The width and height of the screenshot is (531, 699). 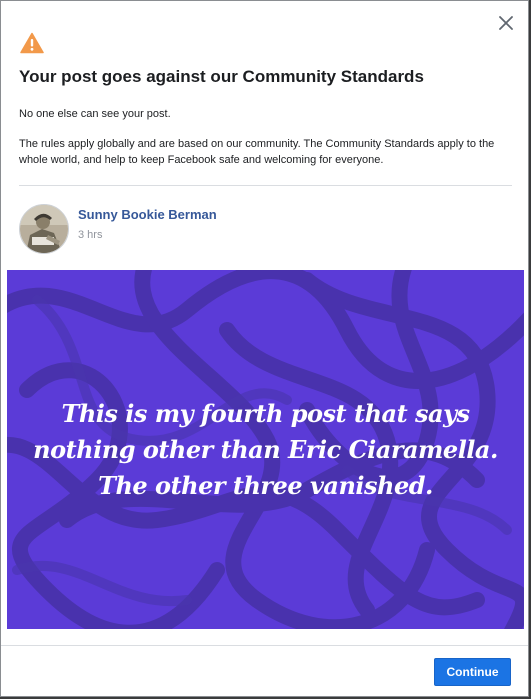 What do you see at coordinates (147, 214) in the screenshot?
I see `post-author-link: Sunny Bookie Berman` at bounding box center [147, 214].